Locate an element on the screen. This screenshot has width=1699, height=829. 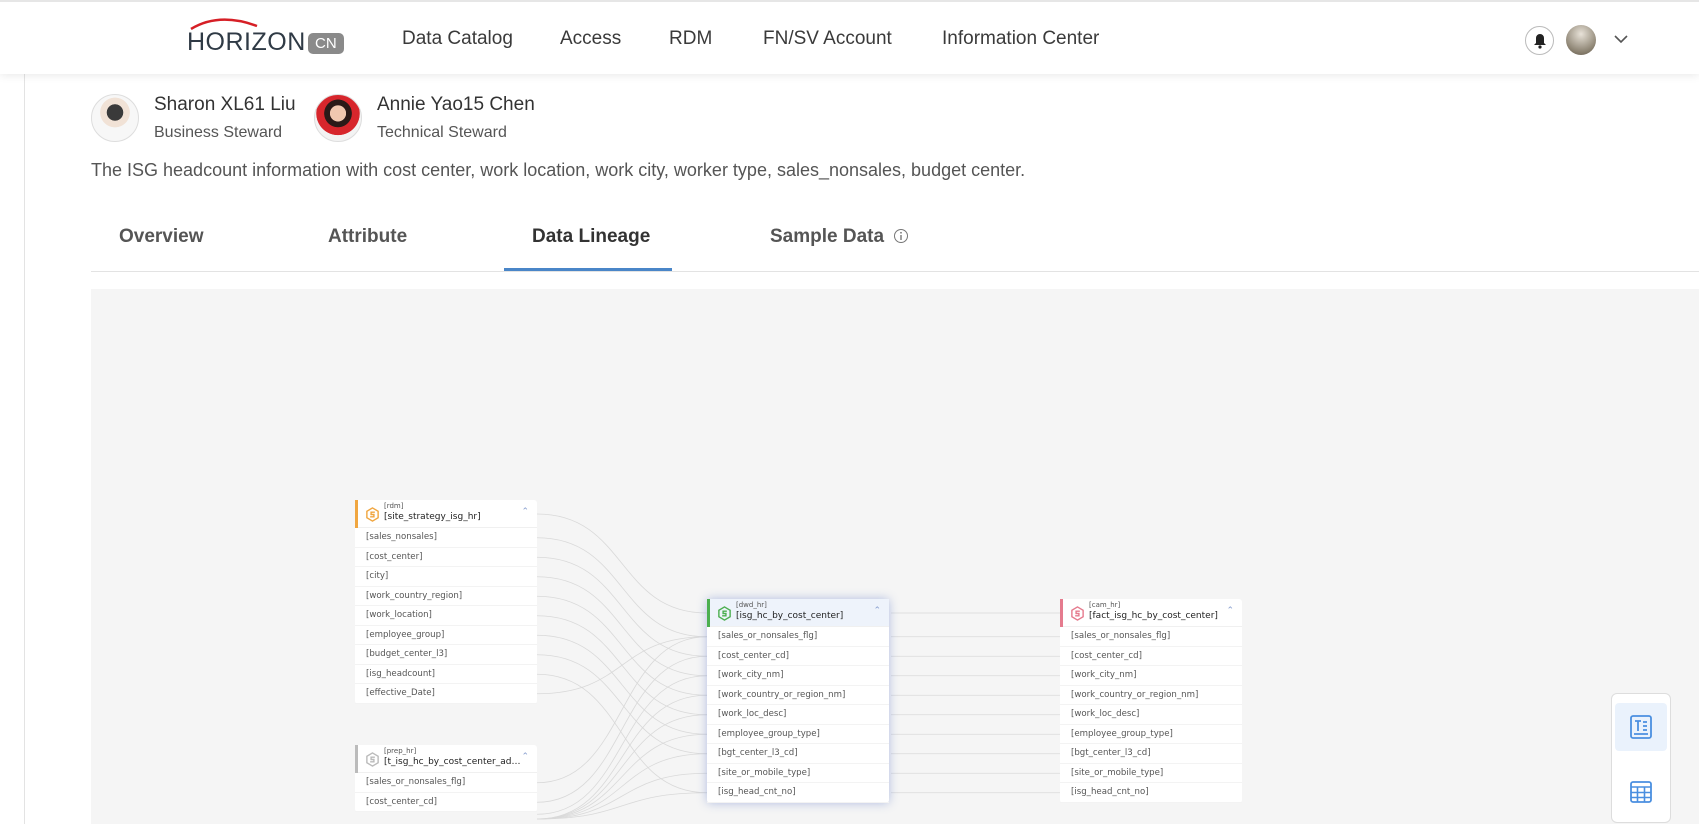
column-row: [sales_nonsales] is located at coordinates (446, 538).